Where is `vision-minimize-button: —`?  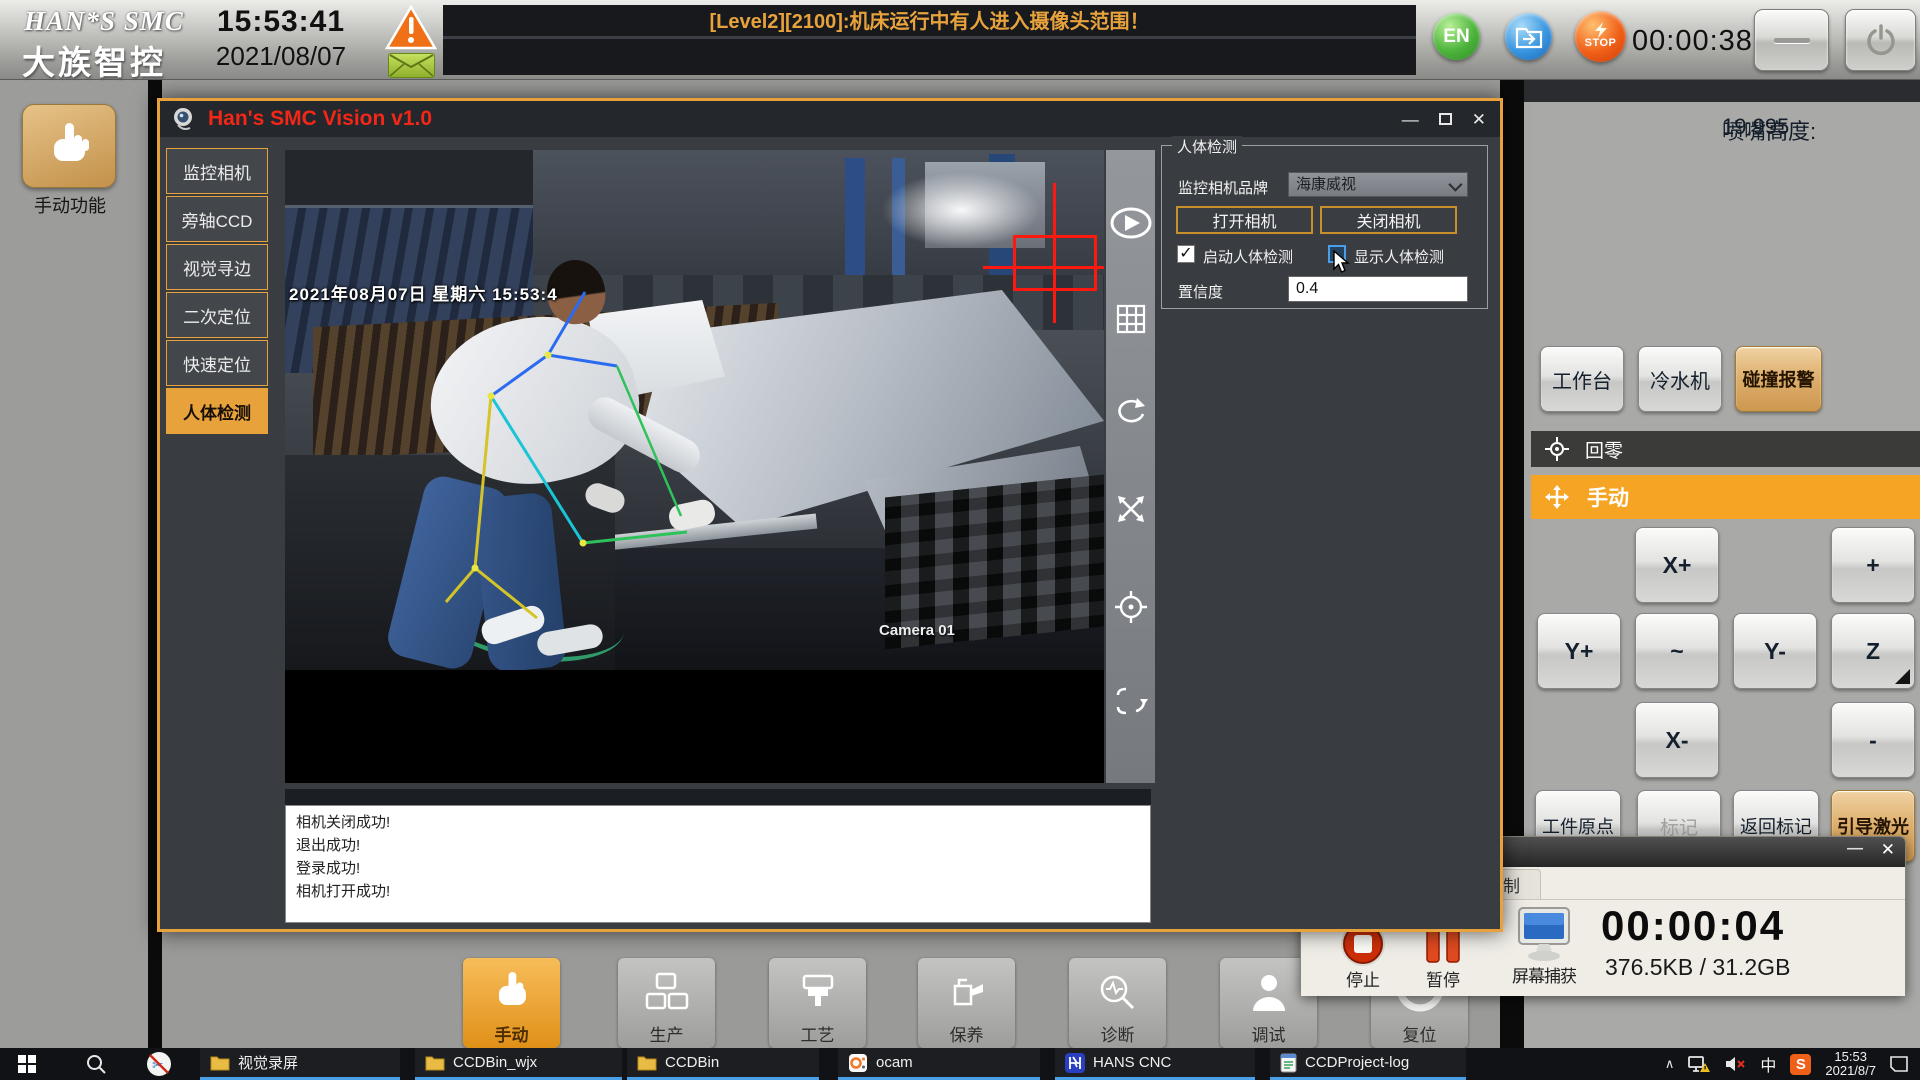
vision-minimize-button: — is located at coordinates (1410, 119).